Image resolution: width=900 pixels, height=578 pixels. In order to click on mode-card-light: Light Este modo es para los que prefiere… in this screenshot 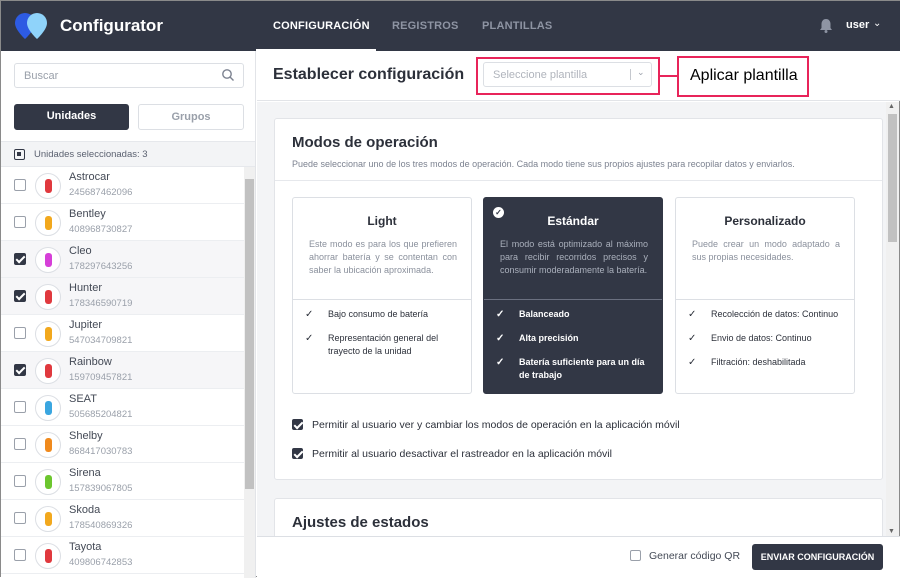, I will do `click(382, 295)`.